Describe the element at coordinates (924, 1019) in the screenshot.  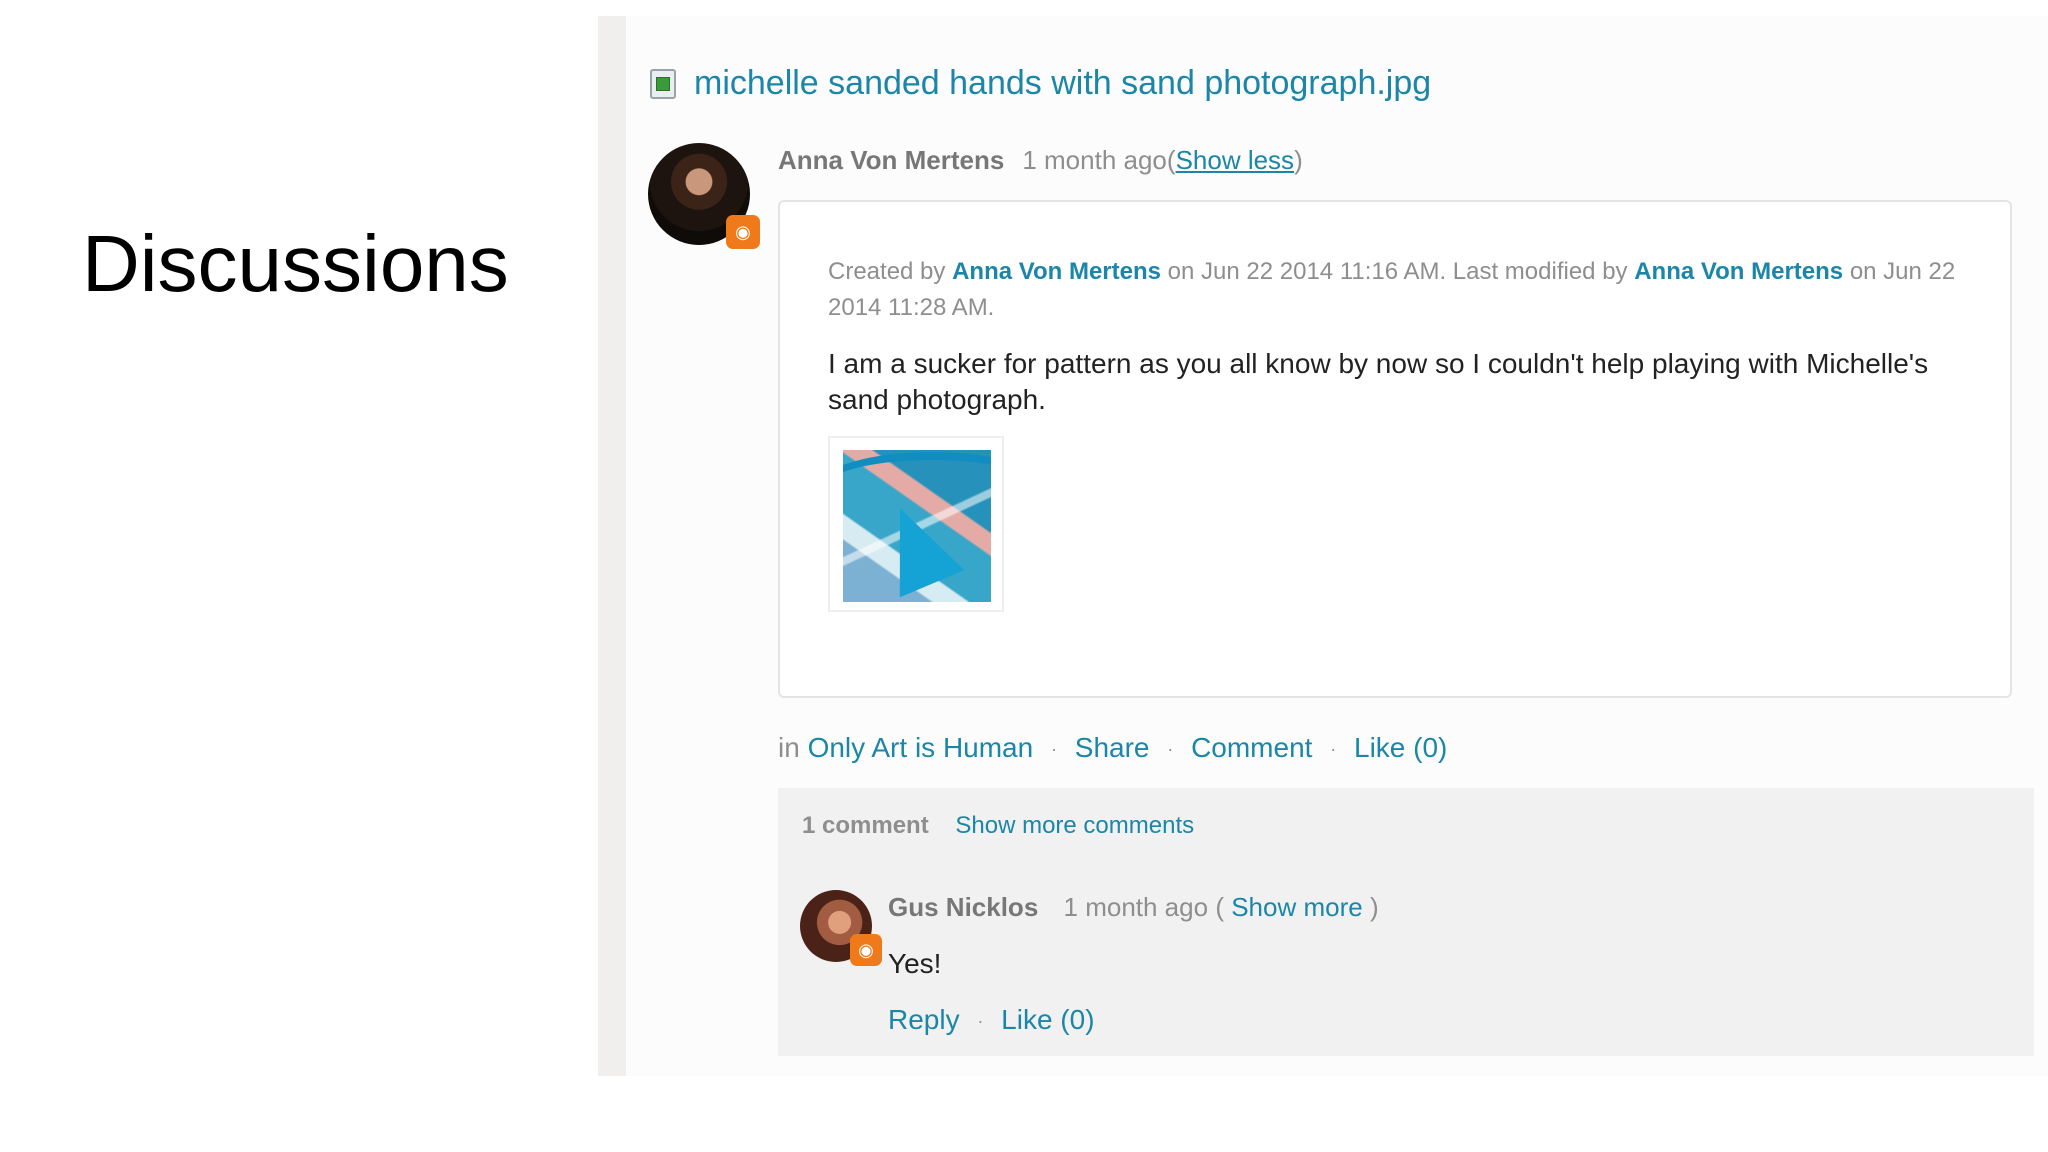
I see `reply-link: Reply` at that location.